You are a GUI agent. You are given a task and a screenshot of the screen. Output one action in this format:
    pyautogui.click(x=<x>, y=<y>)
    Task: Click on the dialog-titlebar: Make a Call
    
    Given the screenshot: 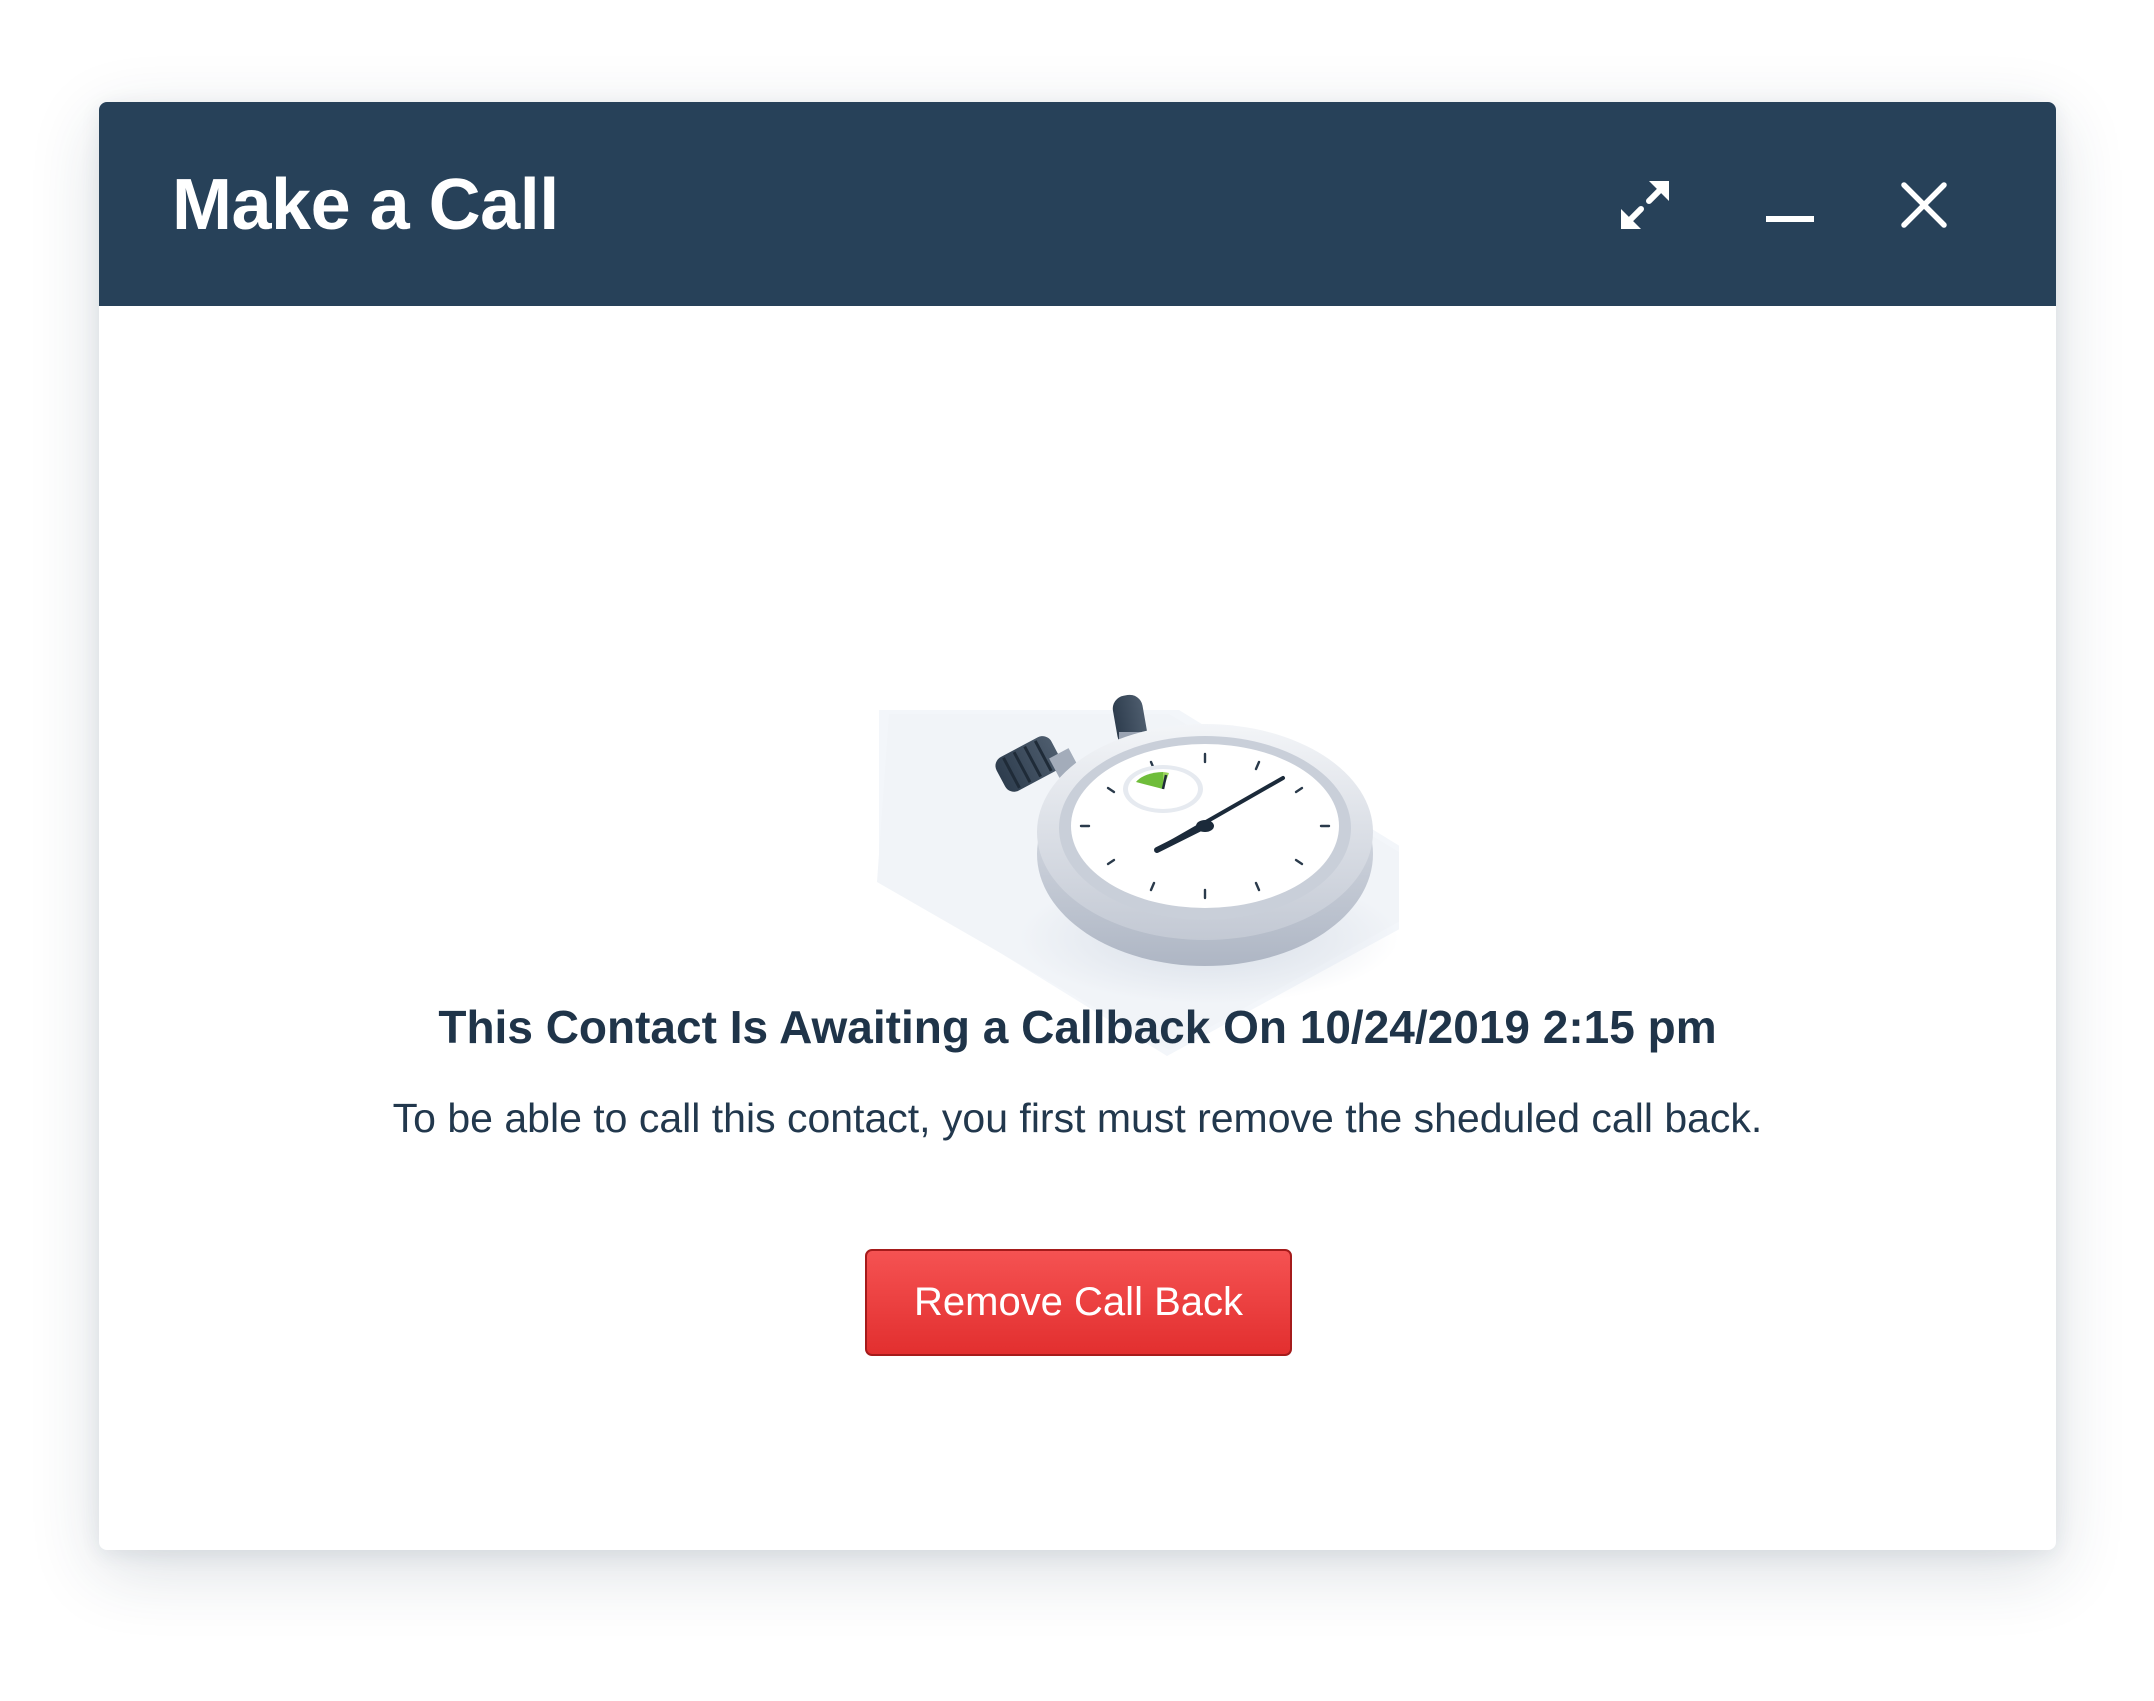 What is the action you would take?
    pyautogui.click(x=1077, y=204)
    